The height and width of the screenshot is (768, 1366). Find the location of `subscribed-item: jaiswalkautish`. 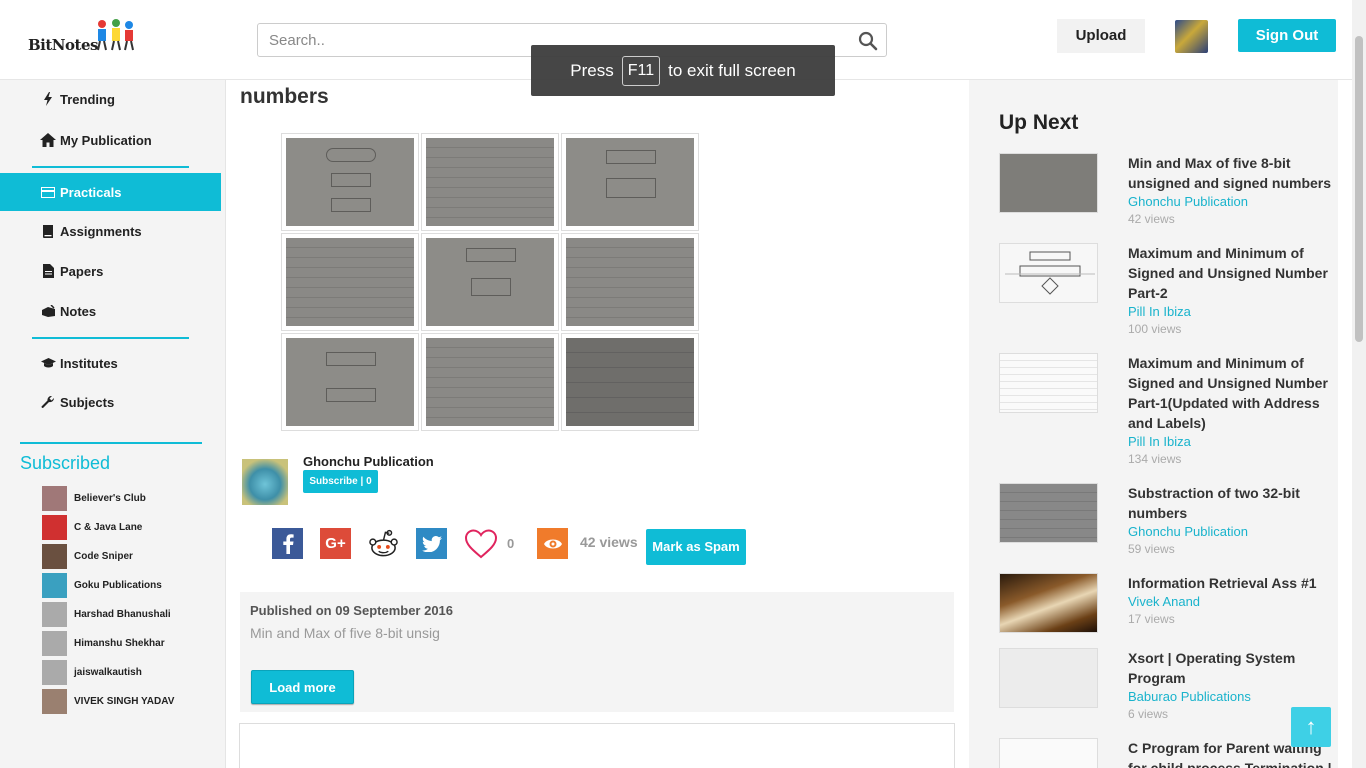

subscribed-item: jaiswalkautish is located at coordinates (92, 672).